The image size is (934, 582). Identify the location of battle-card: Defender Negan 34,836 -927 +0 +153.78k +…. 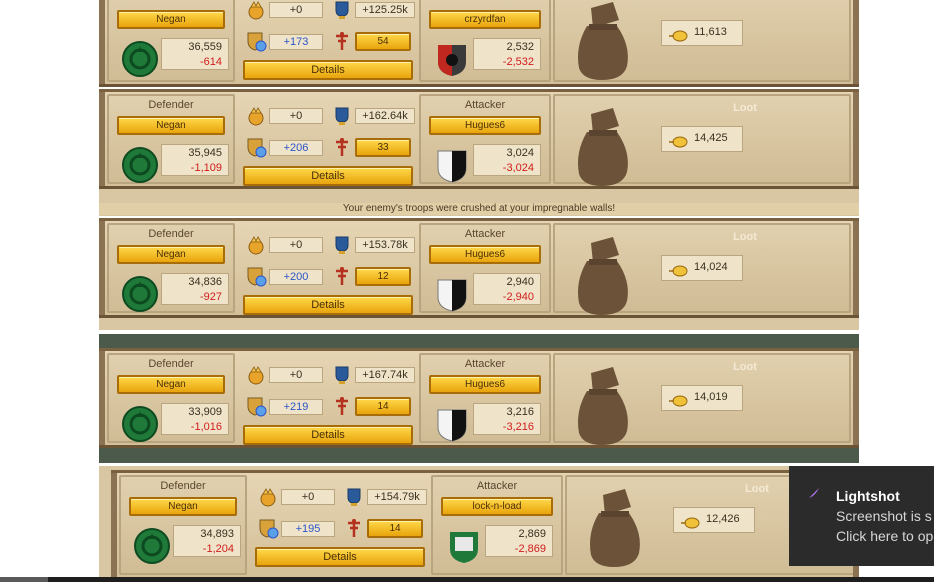
(479, 268).